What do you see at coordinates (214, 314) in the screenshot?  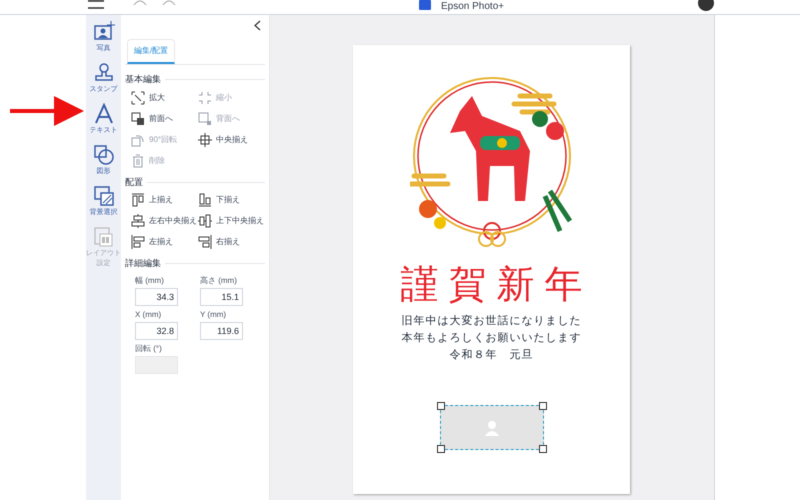 I see `field-label: Y (mm)` at bounding box center [214, 314].